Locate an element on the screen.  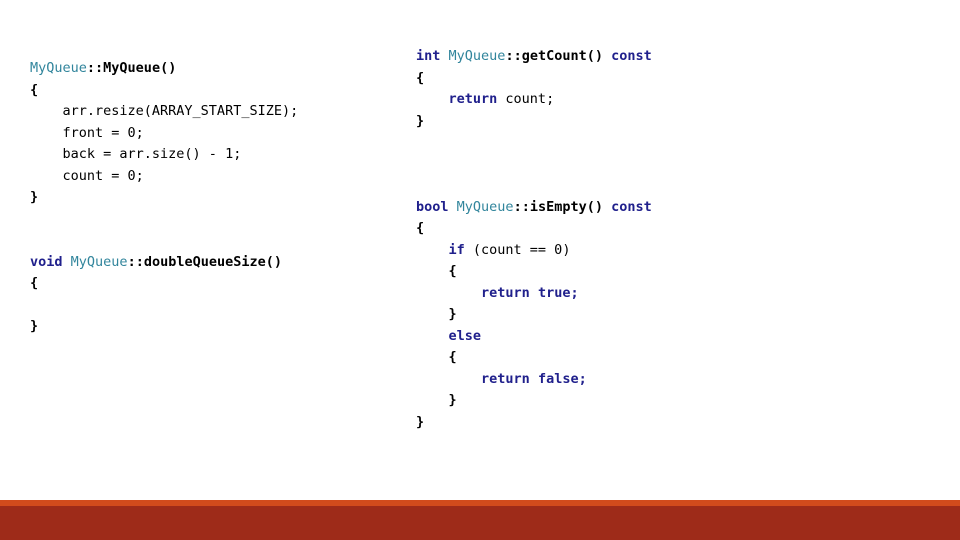
code-token-fn: doubleQueueSize() is located at coordinates (212, 261).